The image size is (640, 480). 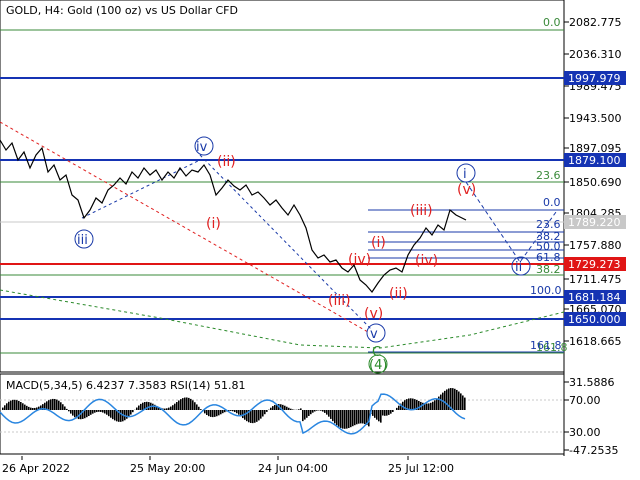 What do you see at coordinates (202, 147) in the screenshot?
I see `wave-blue-0: iv` at bounding box center [202, 147].